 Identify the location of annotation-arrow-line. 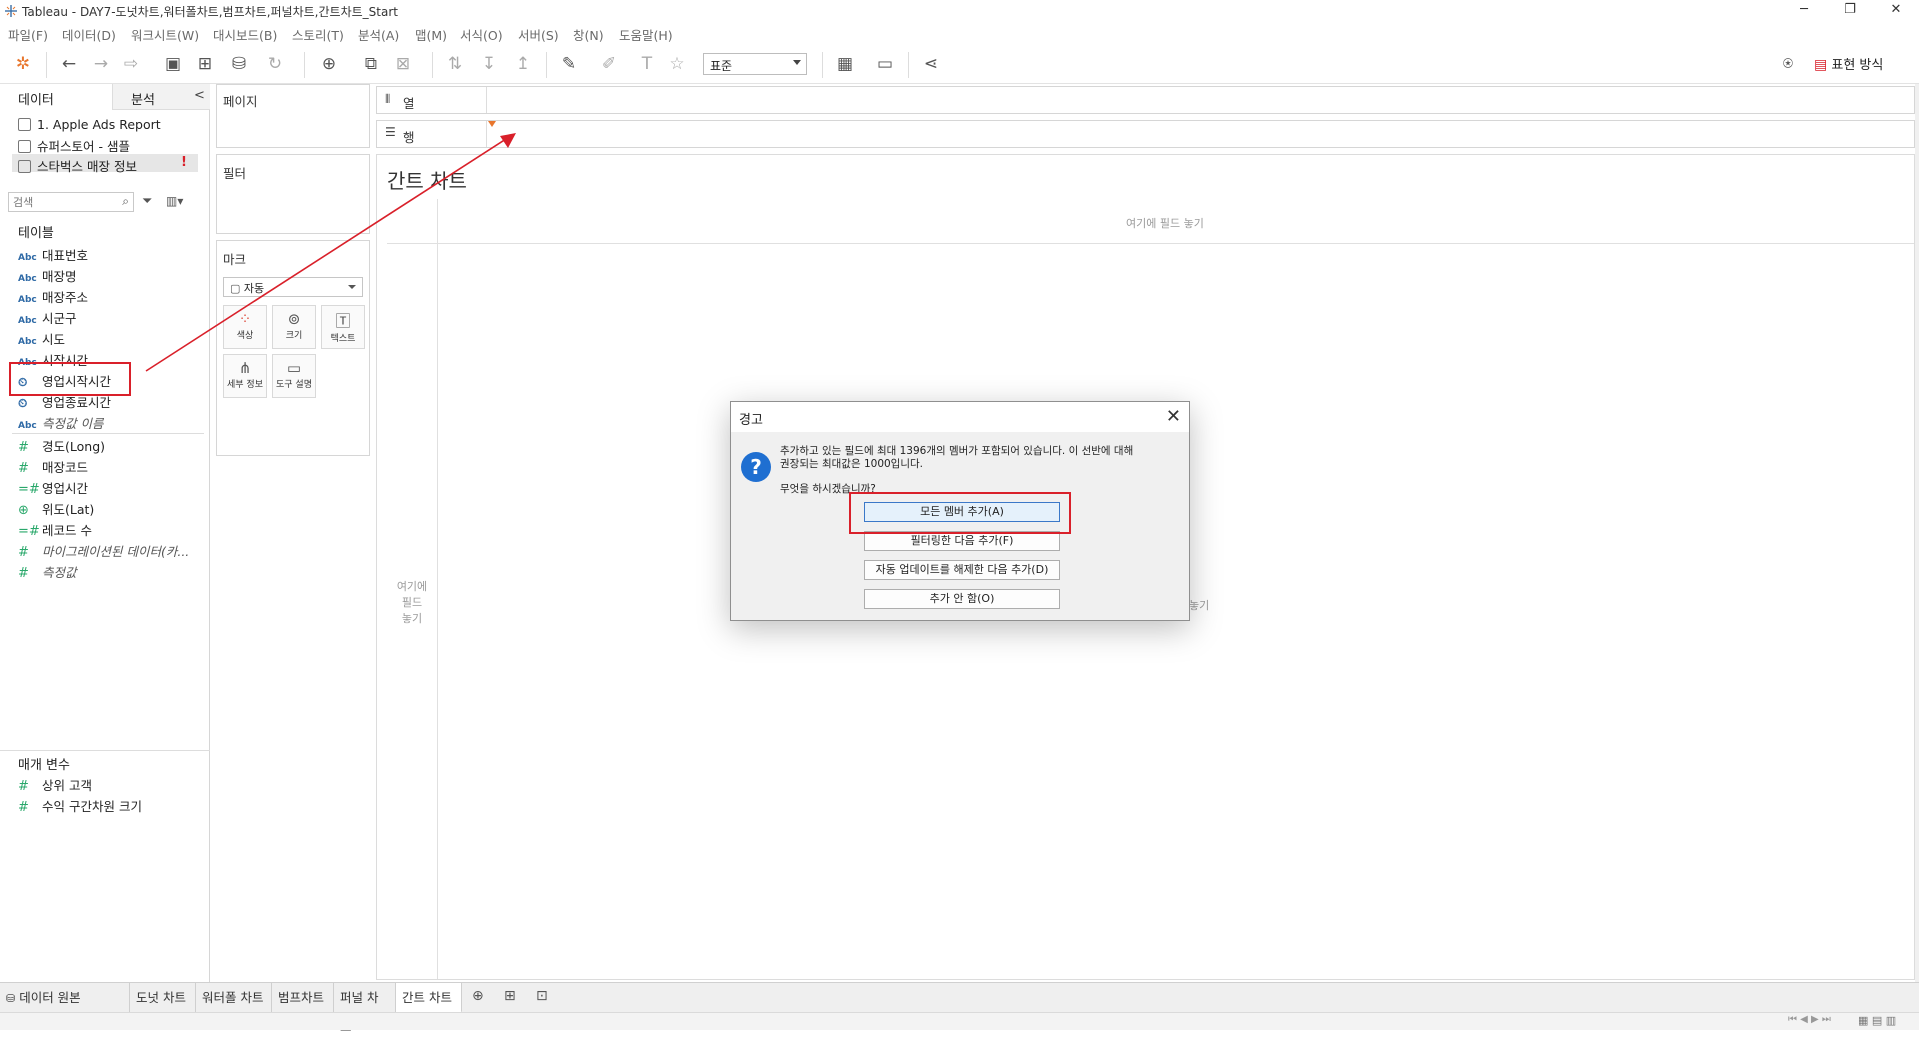
(327, 254).